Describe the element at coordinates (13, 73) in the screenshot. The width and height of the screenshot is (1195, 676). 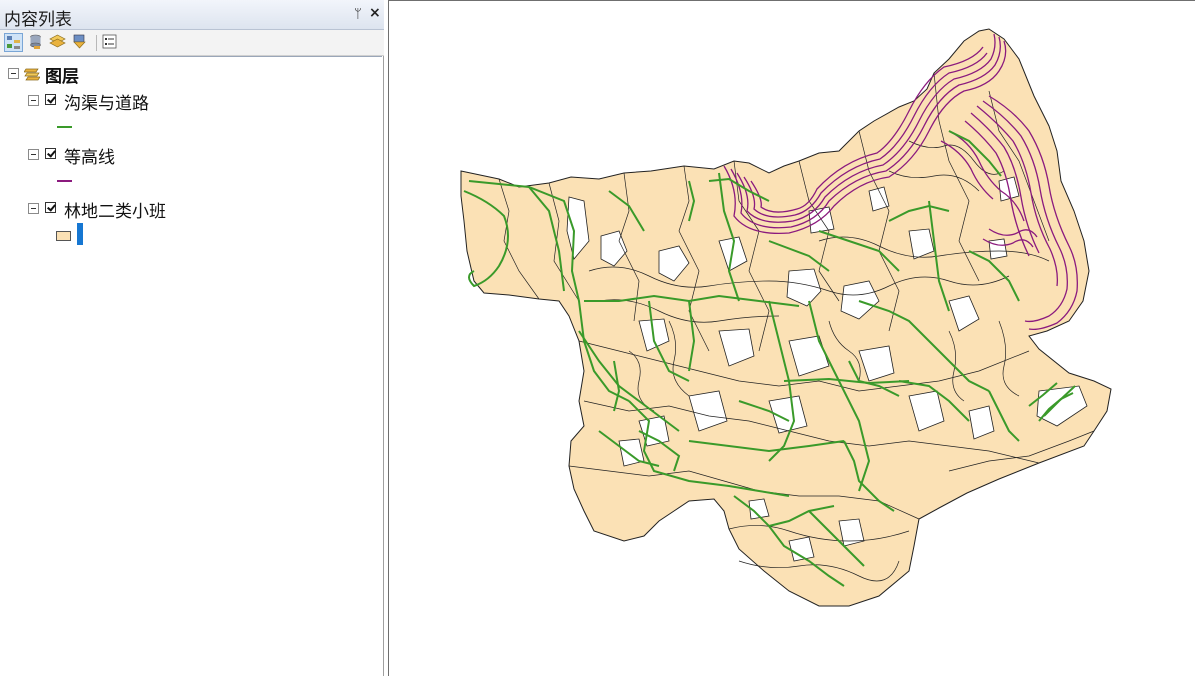
I see `root-collapse-toggle` at that location.